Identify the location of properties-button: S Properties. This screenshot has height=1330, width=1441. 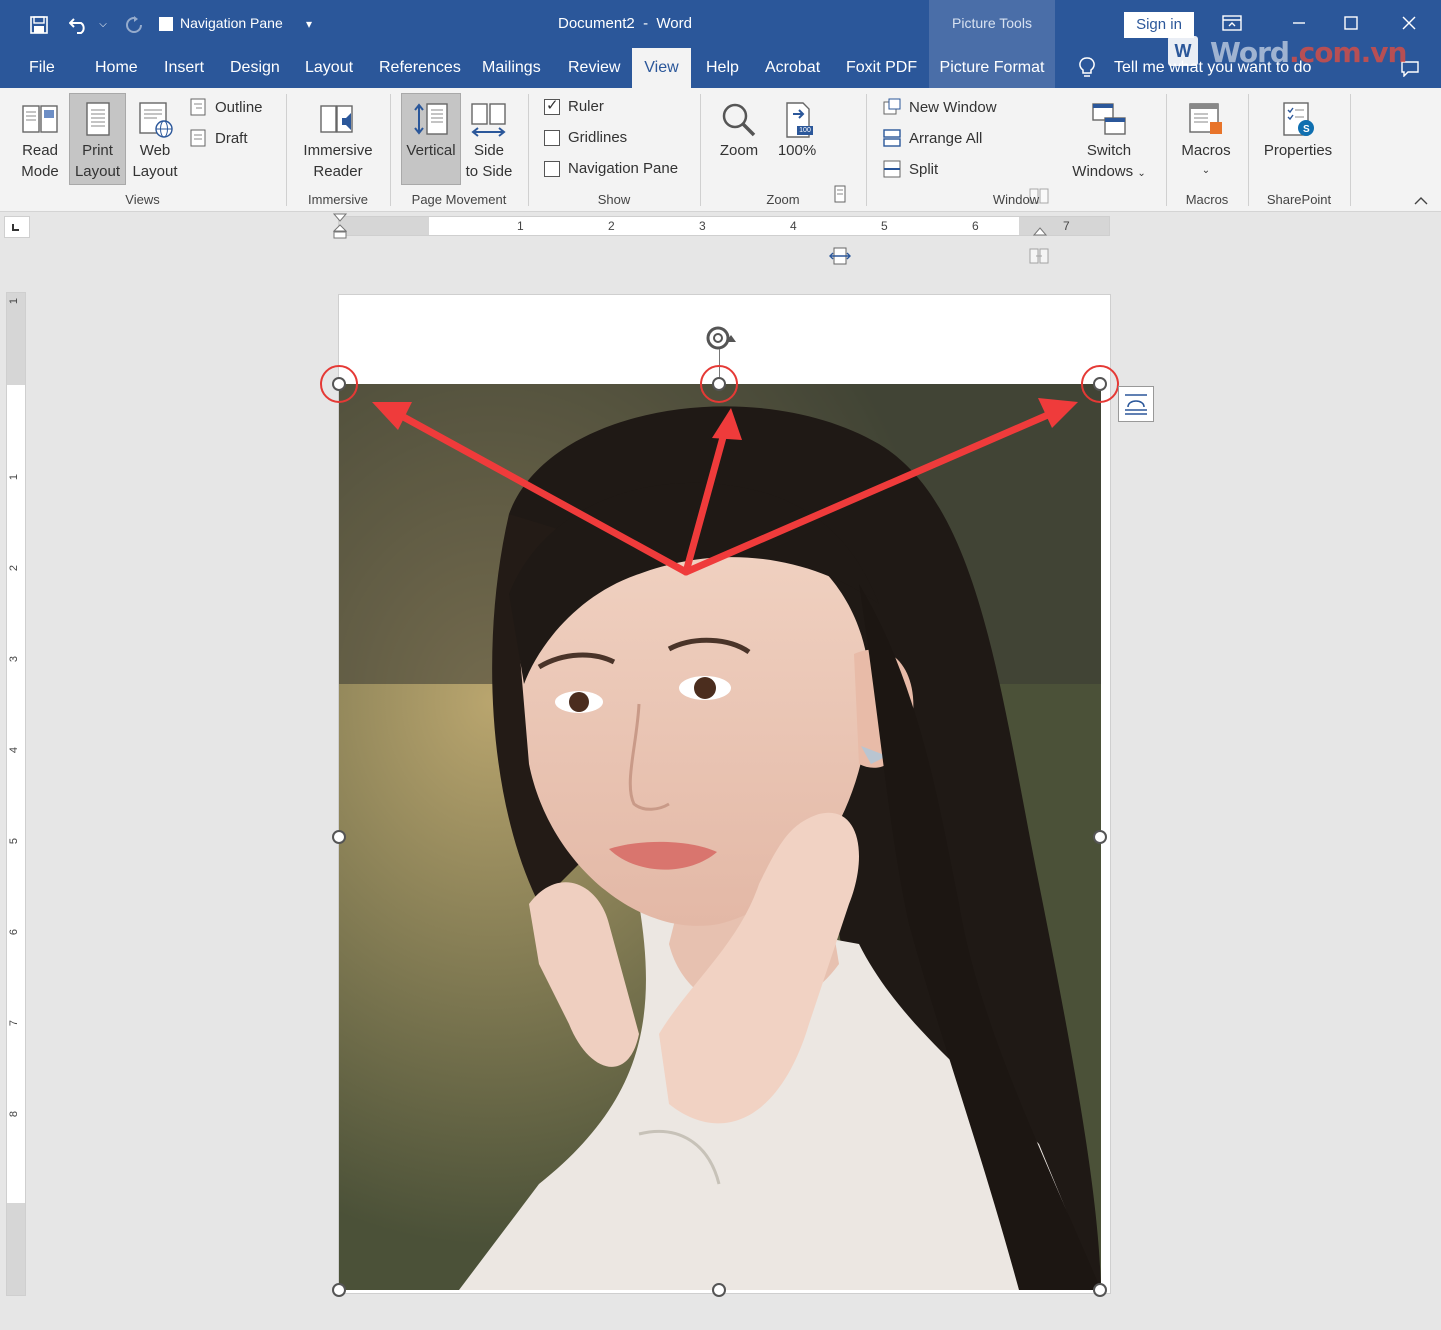
(1298, 140).